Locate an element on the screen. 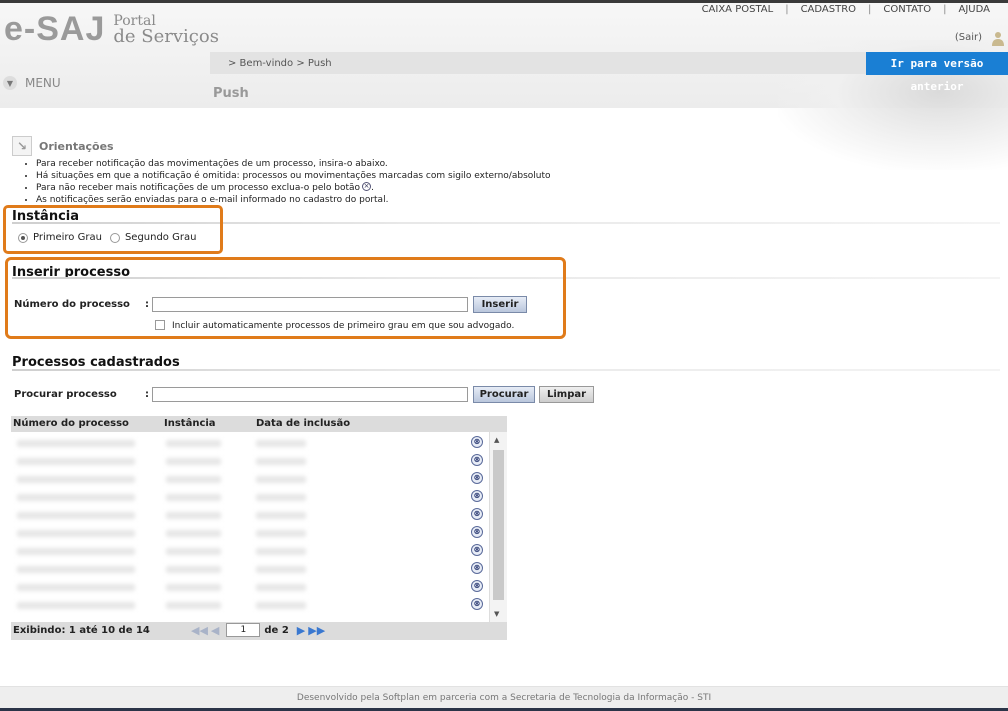 This screenshot has height=711, width=1008. delete-column: ⊗ ⊗ ⊗ ⊗ ⊗ ⊗ ⊗ ⊗ ⊗ ⊗ is located at coordinates (478, 527).